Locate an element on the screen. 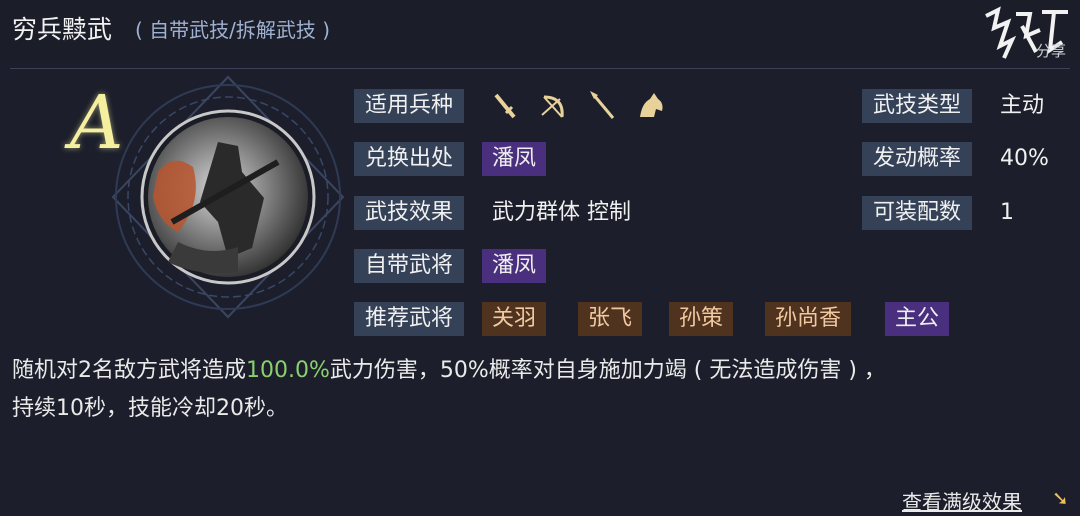 This screenshot has height=516, width=1080. label-recommend: 推荐武将 is located at coordinates (409, 319).